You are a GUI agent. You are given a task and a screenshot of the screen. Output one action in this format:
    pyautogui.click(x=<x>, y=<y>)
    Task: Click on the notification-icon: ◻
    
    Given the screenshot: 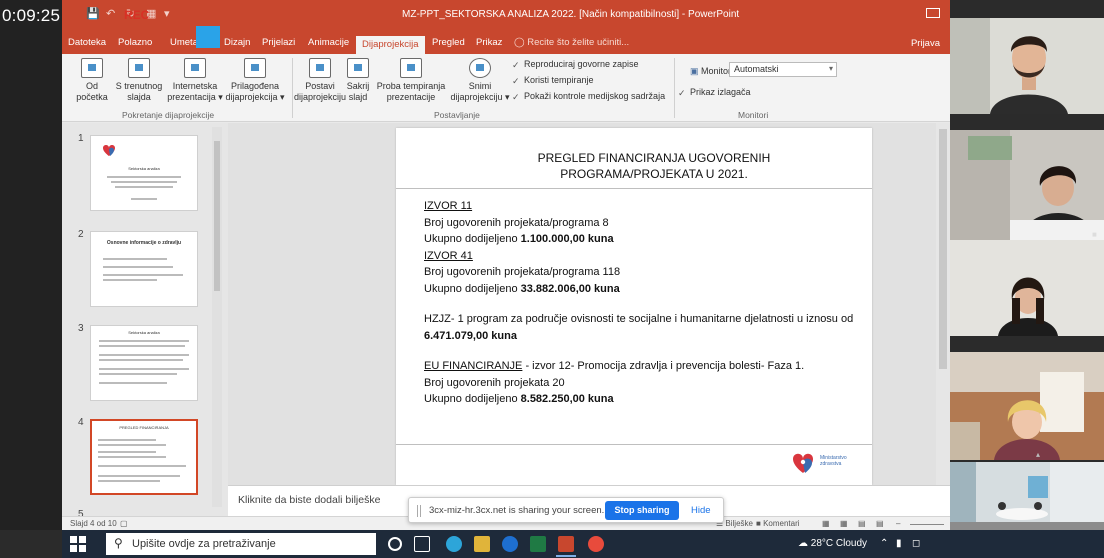 What is the action you would take?
    pyautogui.click(x=916, y=543)
    